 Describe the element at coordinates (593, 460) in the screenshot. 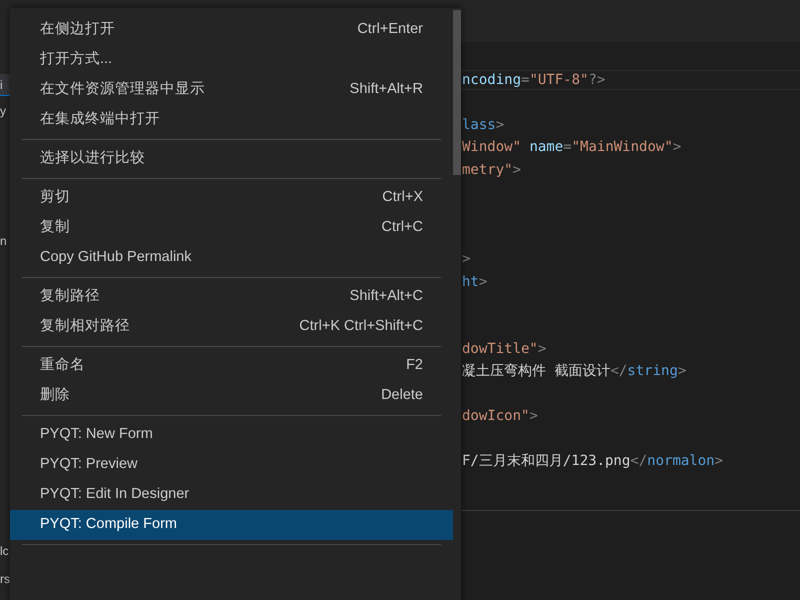

I see `code-line: F/三月末和四月/123.png</normalon>` at that location.